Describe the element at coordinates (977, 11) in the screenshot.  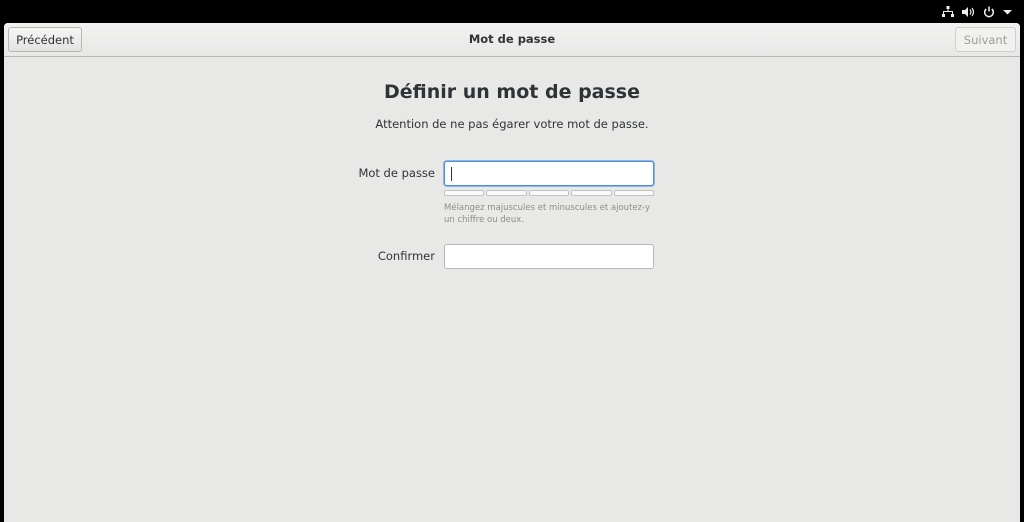
I see `system-tray` at that location.